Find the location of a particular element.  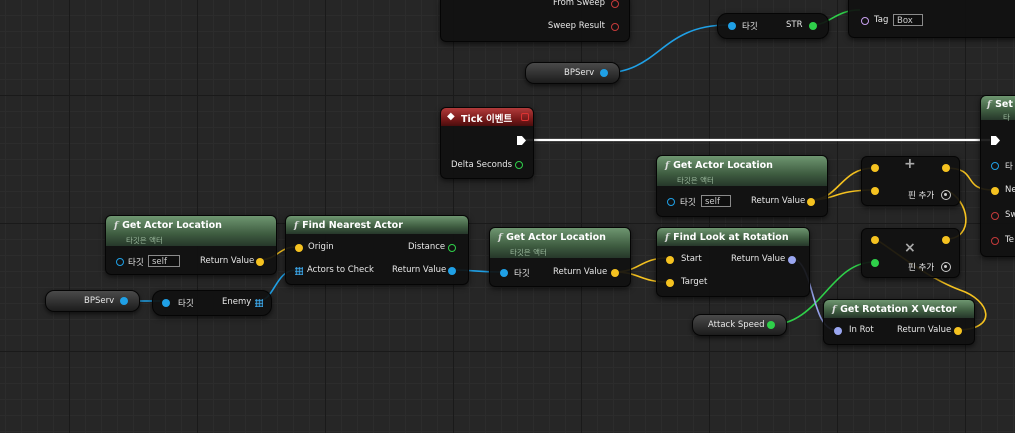

set-title: f Set is located at coordinates (1000, 104).